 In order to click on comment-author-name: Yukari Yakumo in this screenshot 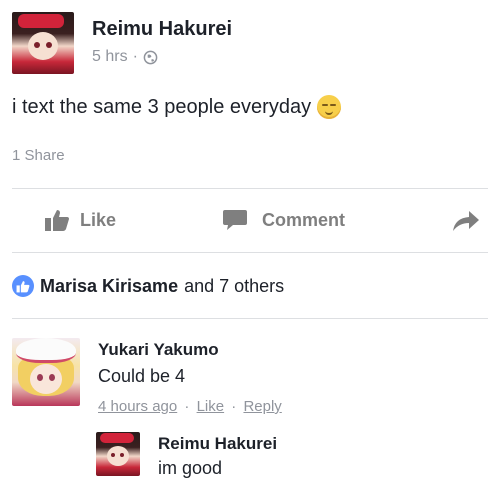, I will do `click(158, 350)`.